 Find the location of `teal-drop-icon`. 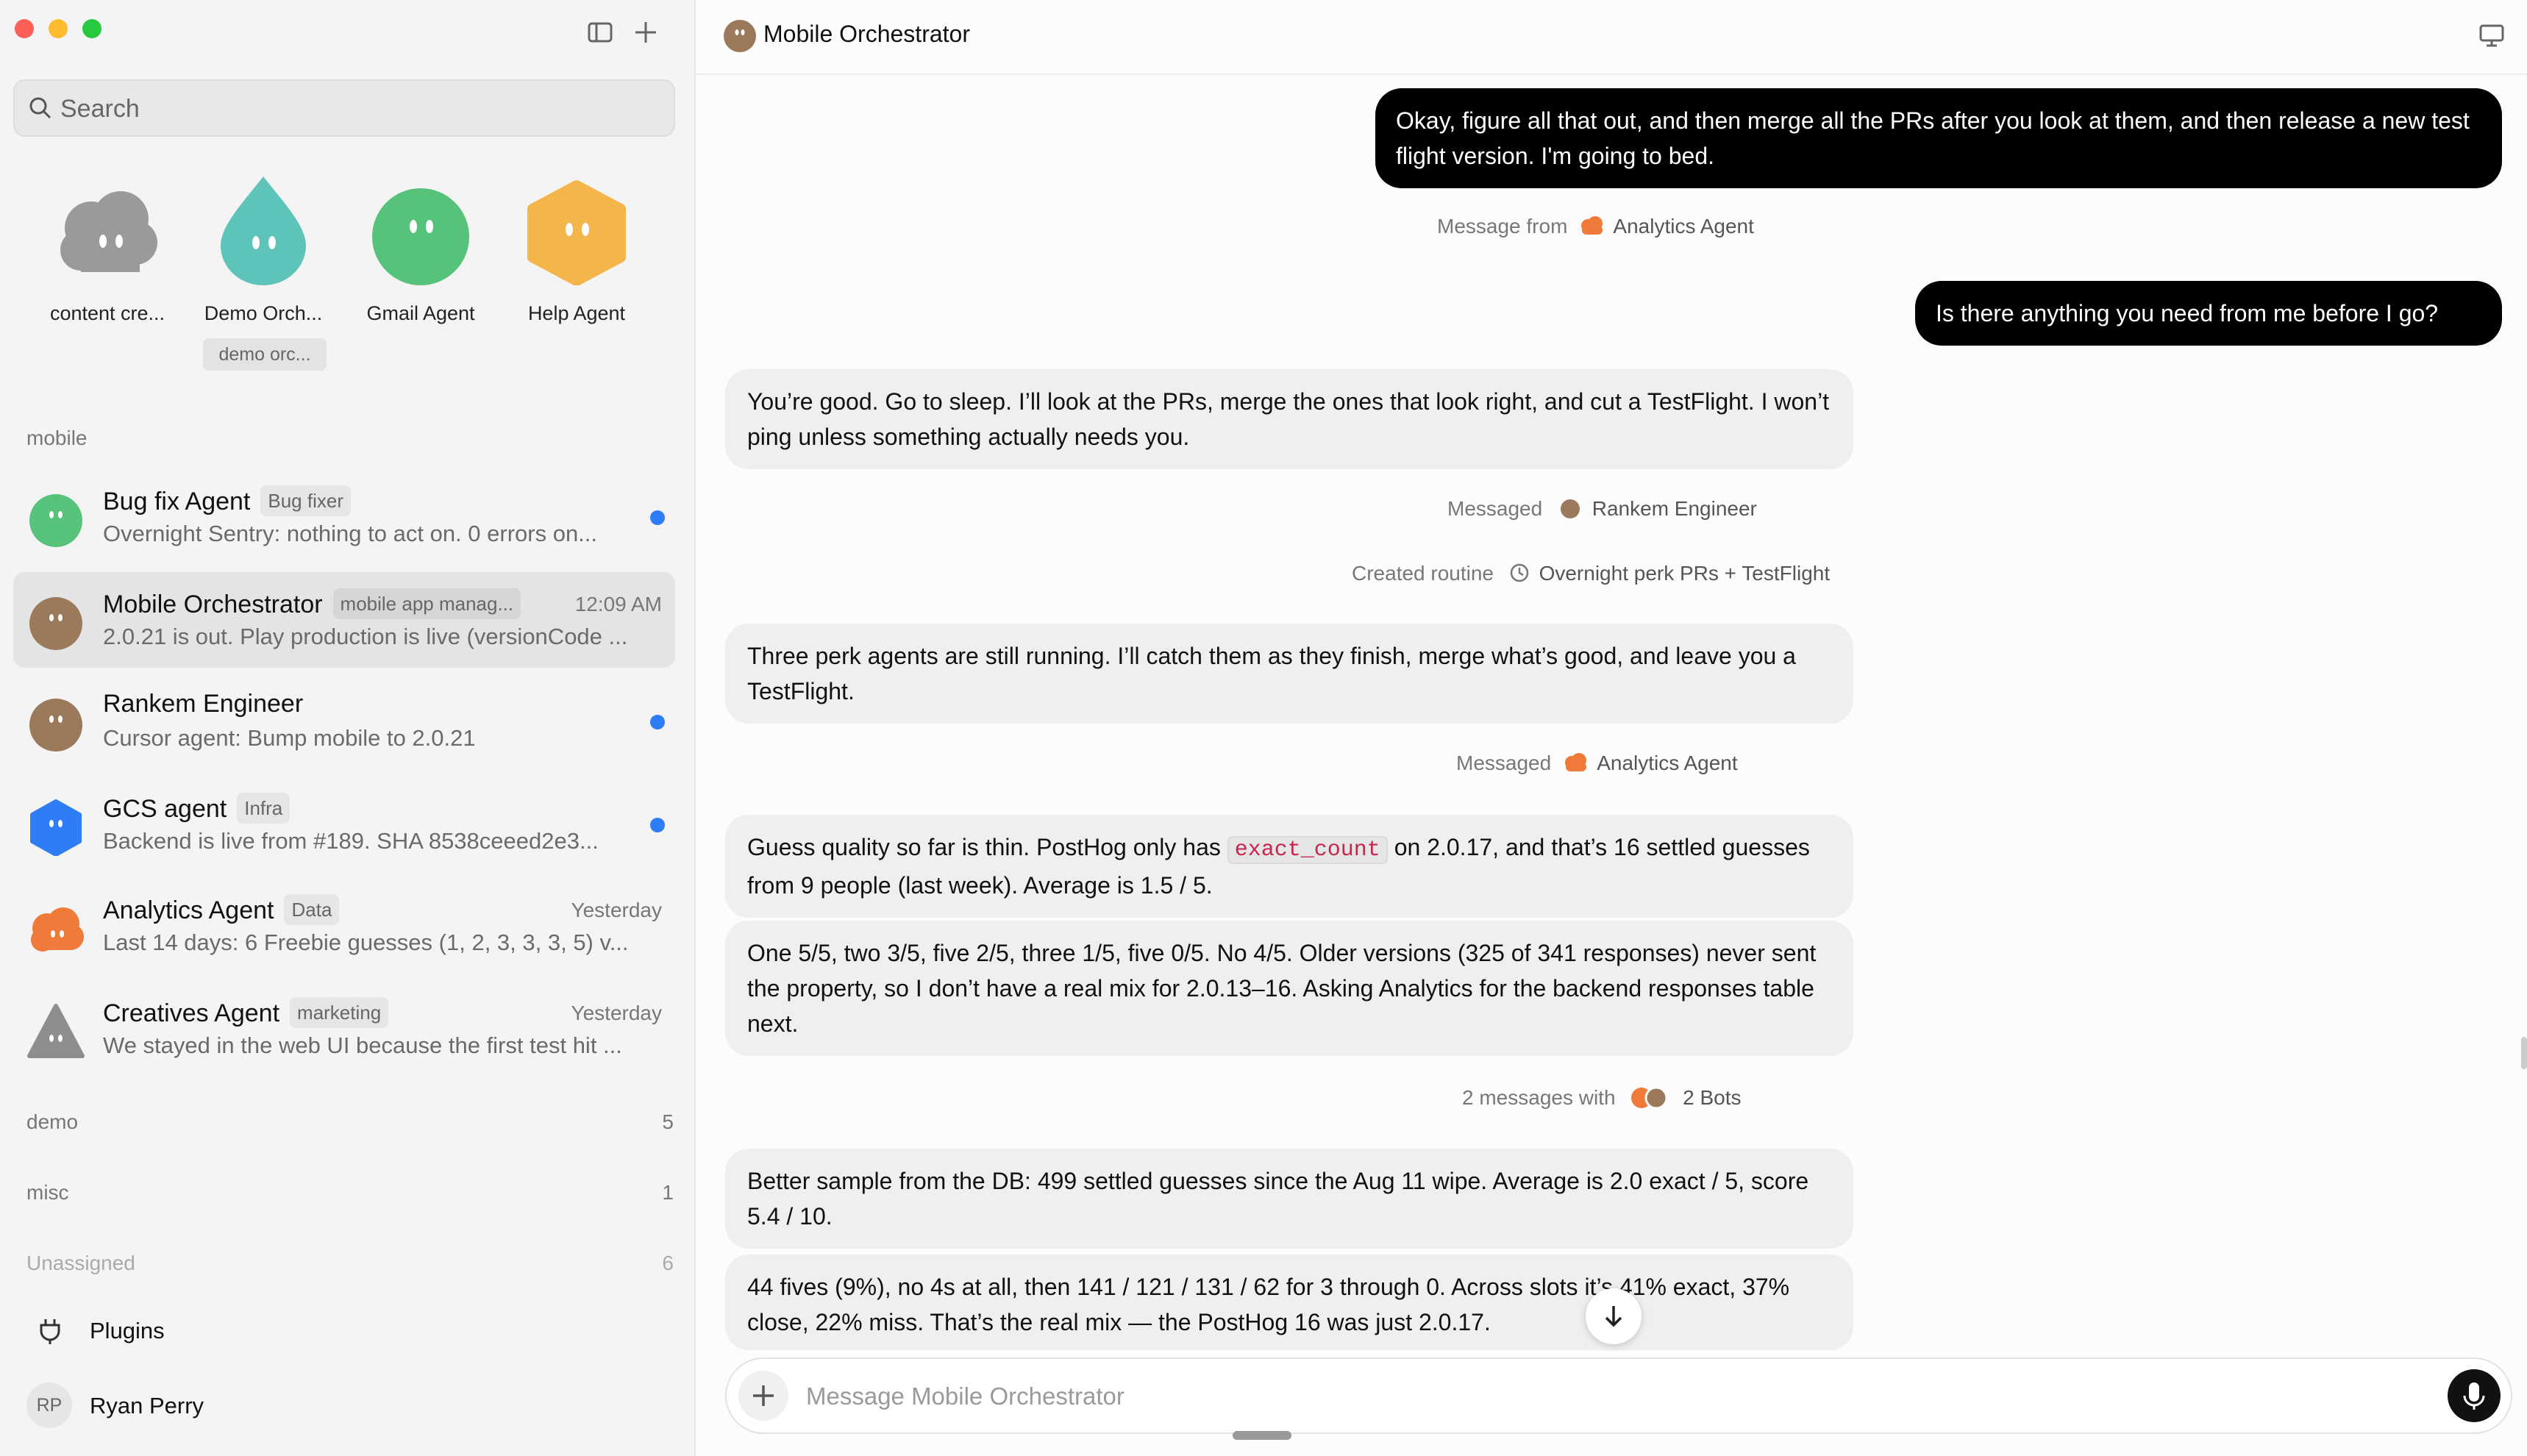

teal-drop-icon is located at coordinates (263, 230).